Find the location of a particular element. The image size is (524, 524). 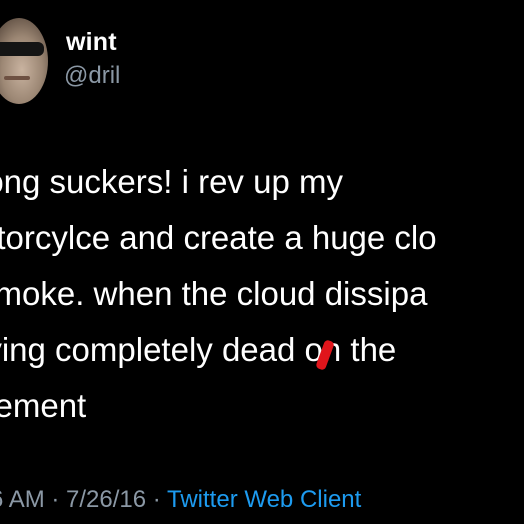

tweet-text-line: vement is located at coordinates (43, 405).